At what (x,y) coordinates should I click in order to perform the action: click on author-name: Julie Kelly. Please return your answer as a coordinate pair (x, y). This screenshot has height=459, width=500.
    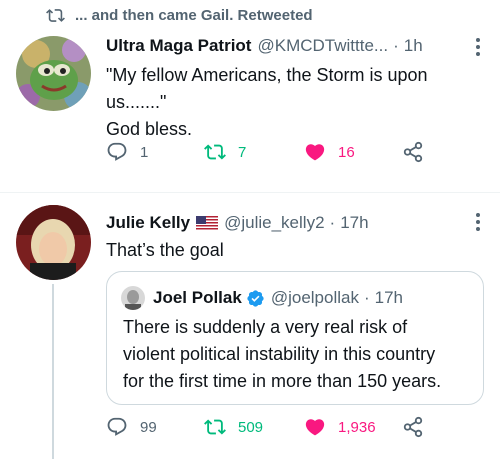
    Looking at the image, I should click on (148, 223).